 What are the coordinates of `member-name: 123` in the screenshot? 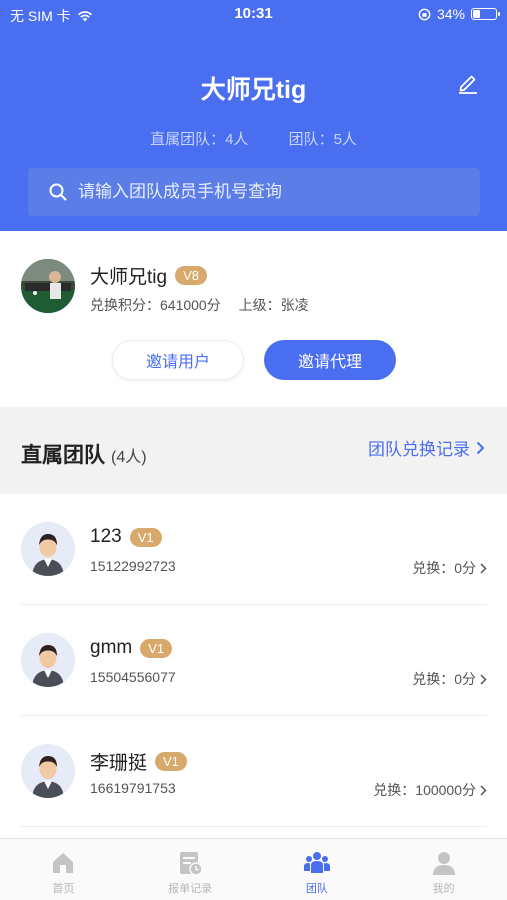 It's located at (106, 536).